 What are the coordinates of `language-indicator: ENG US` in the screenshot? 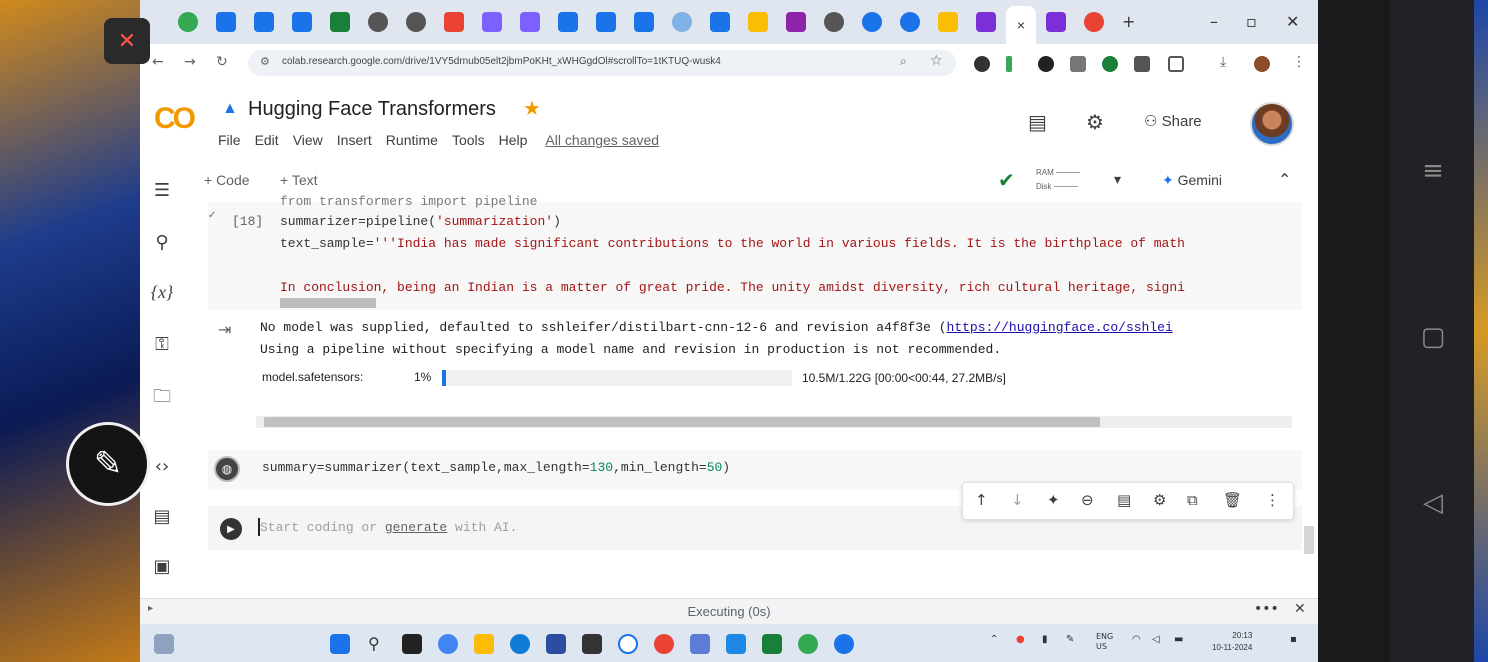 It's located at (1104, 642).